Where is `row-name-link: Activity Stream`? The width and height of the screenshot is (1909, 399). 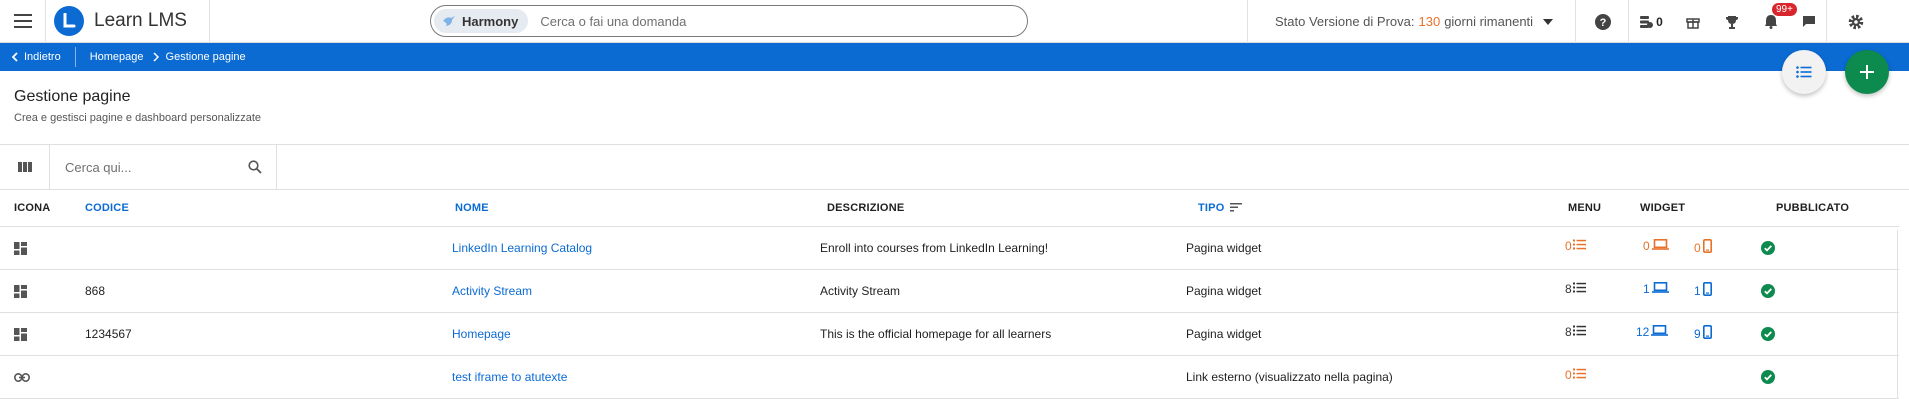 row-name-link: Activity Stream is located at coordinates (492, 291).